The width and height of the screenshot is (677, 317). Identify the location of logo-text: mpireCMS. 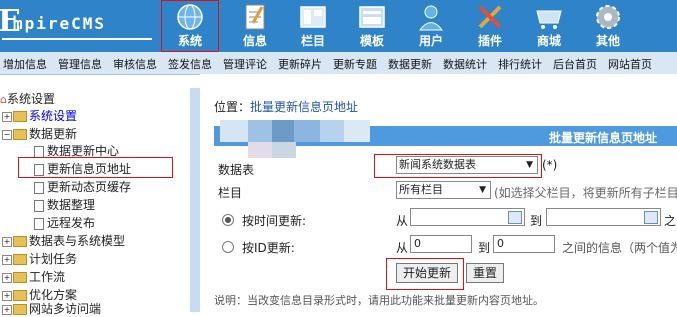
(60, 23).